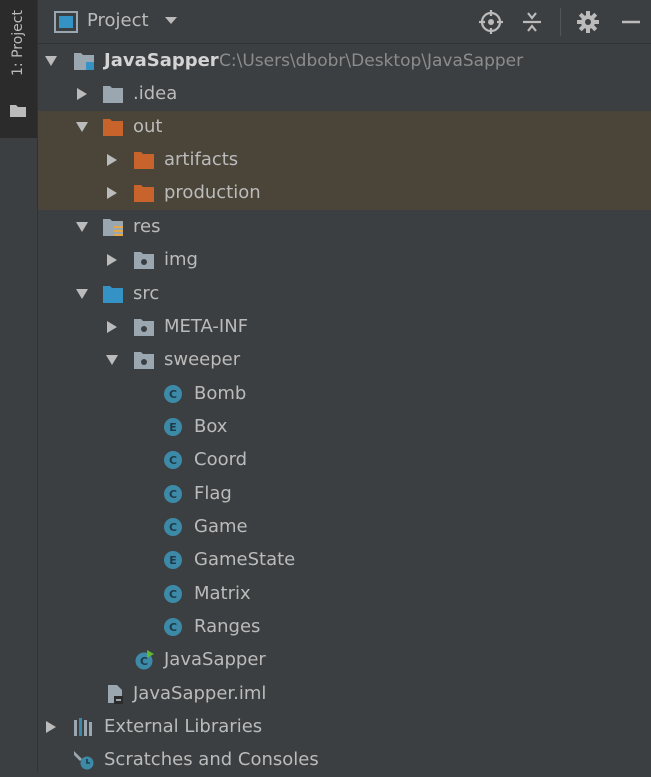  What do you see at coordinates (161, 60) in the screenshot?
I see `root-module-label: JavaSapper` at bounding box center [161, 60].